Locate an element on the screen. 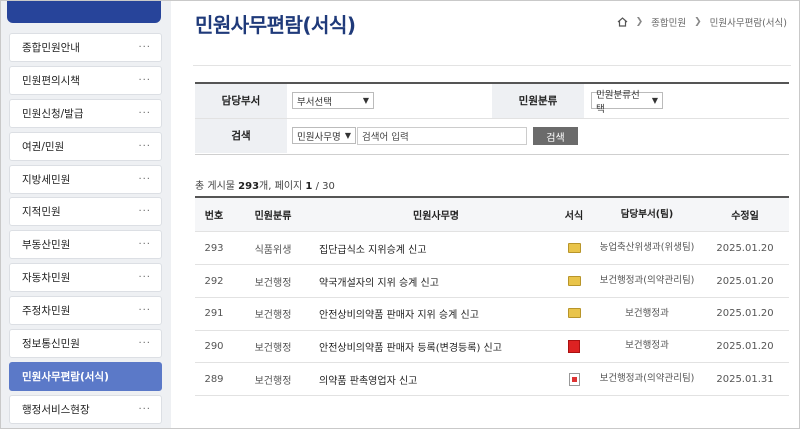 Image resolution: width=800 pixels, height=429 pixels. table-header: 번호 민원분류 민원사무명 서식 담당부서(팀) 수정일 is located at coordinates (492, 215).